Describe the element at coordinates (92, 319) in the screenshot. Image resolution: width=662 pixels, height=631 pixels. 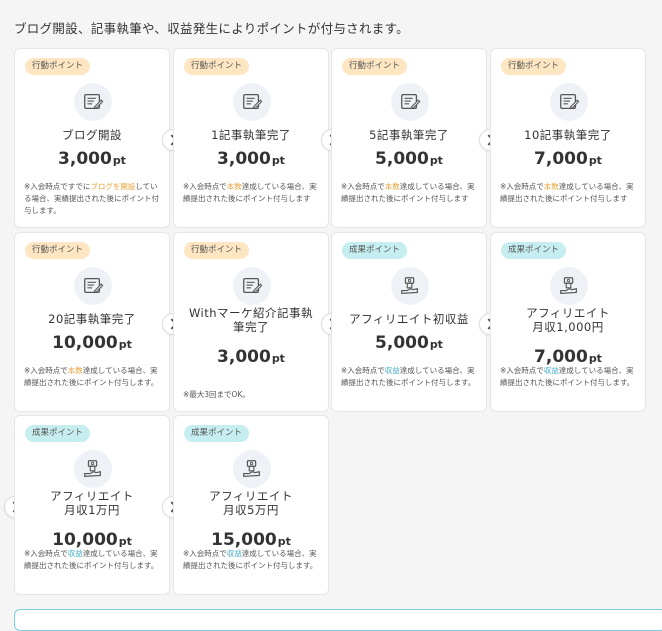
I see `card-title: 20記事執筆完了` at that location.